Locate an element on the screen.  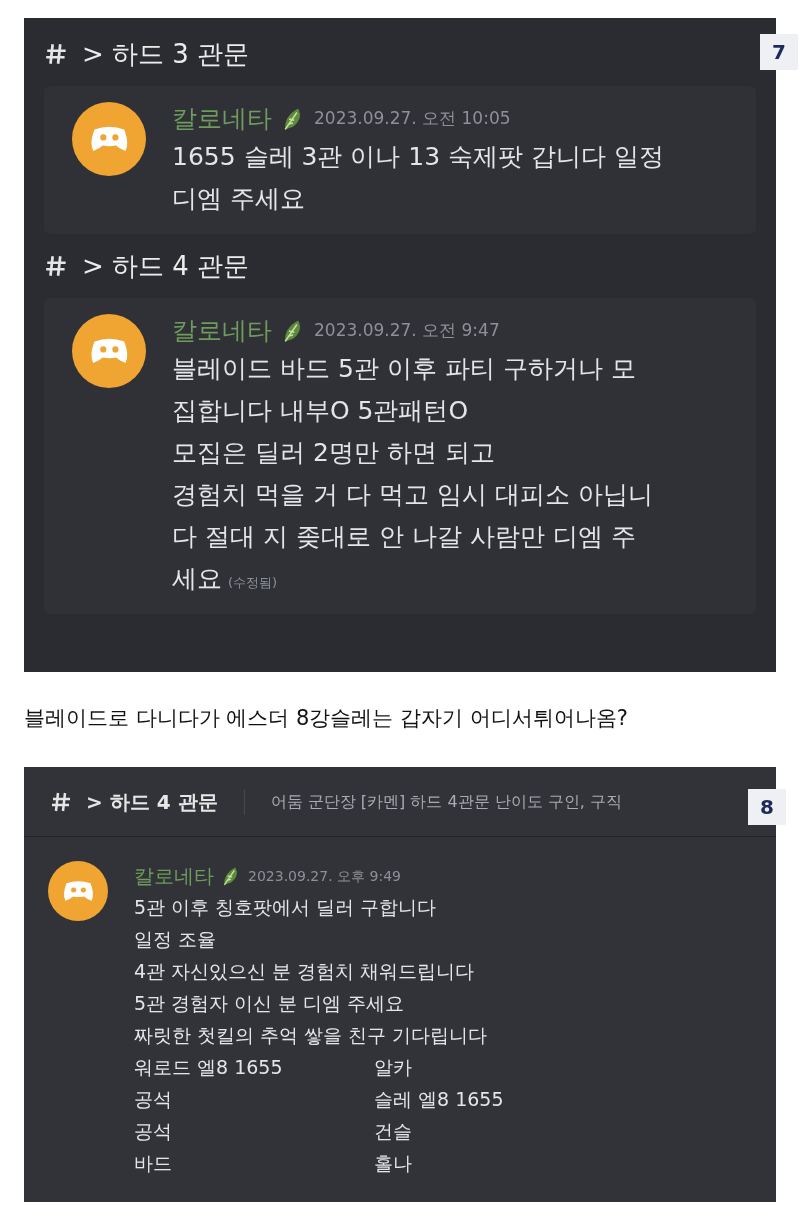
roster-cell-text: 바드 is located at coordinates (153, 1163).